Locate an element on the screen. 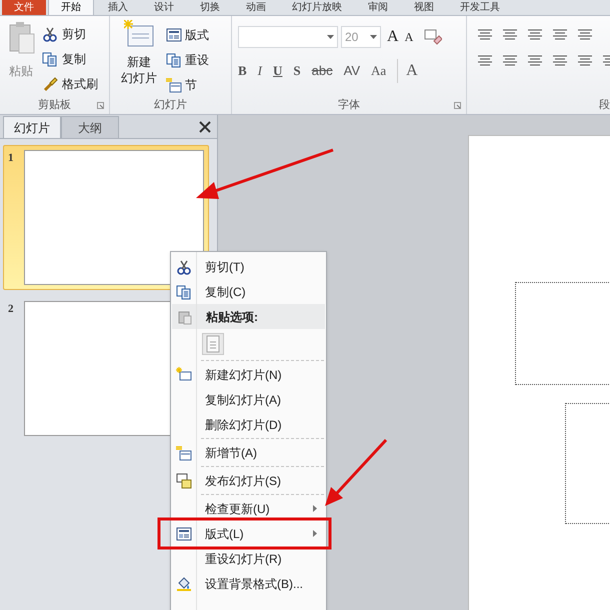 Image resolution: width=610 pixels, height=610 pixels. menu-header: 粘贴选项: is located at coordinates (248, 316).